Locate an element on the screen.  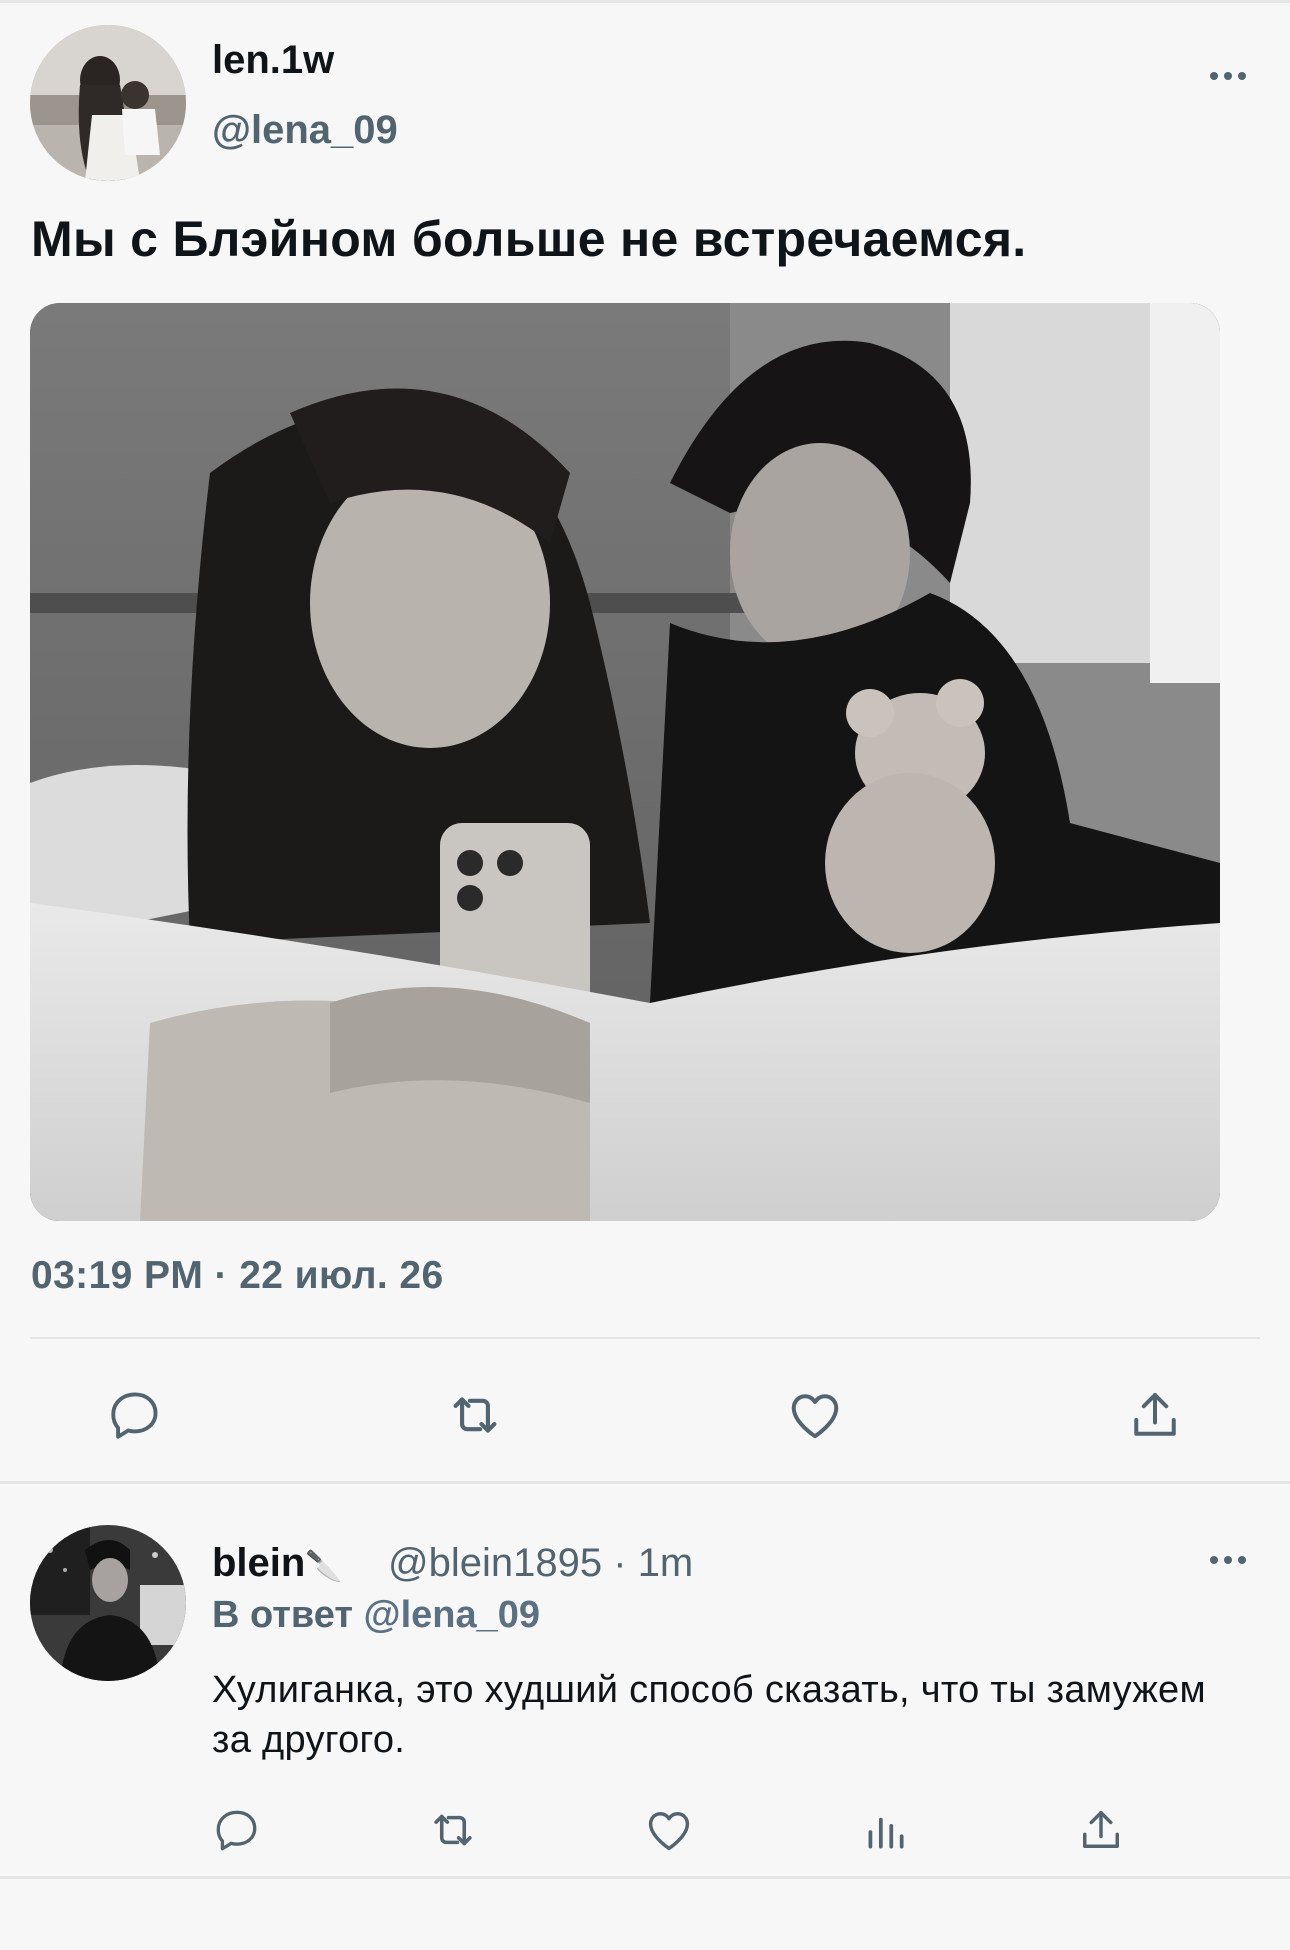
like-button is located at coordinates (815, 1415).